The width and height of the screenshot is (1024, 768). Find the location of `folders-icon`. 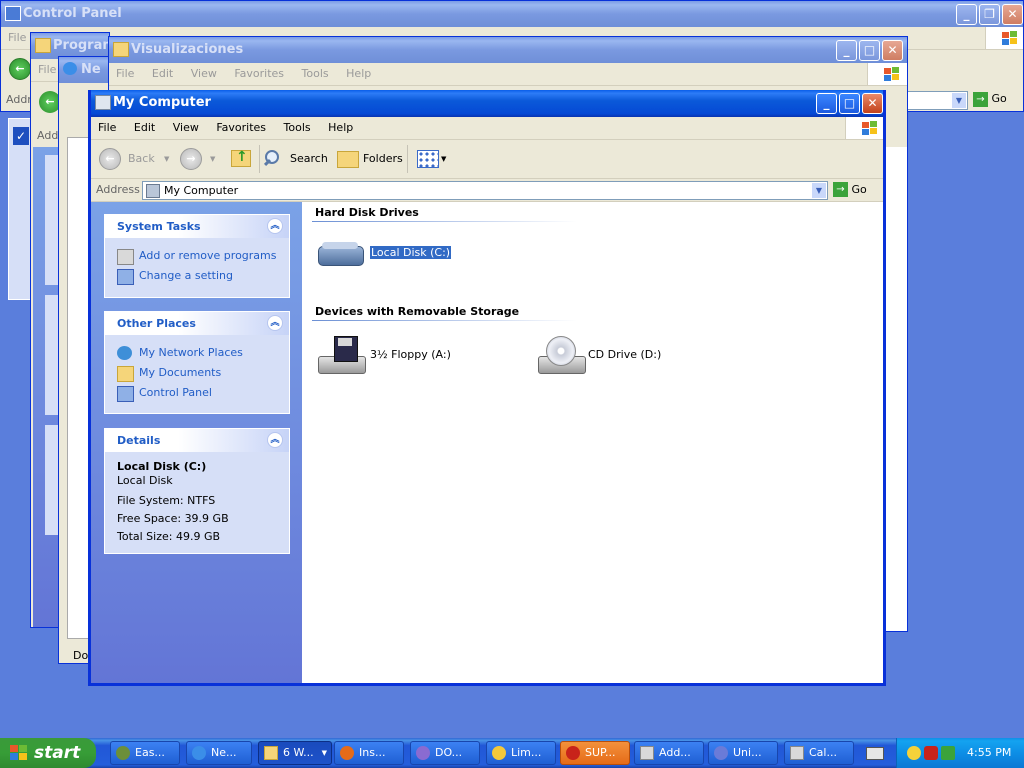

folders-icon is located at coordinates (348, 159).